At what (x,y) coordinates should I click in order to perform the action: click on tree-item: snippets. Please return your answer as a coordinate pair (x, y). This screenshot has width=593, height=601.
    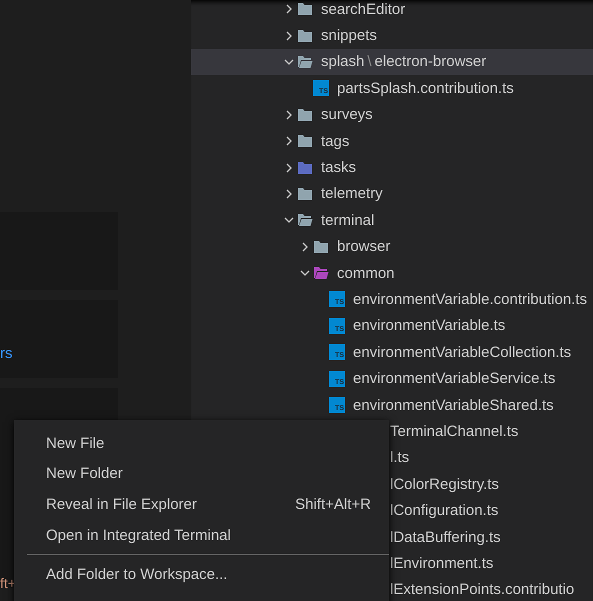
    Looking at the image, I should click on (392, 35).